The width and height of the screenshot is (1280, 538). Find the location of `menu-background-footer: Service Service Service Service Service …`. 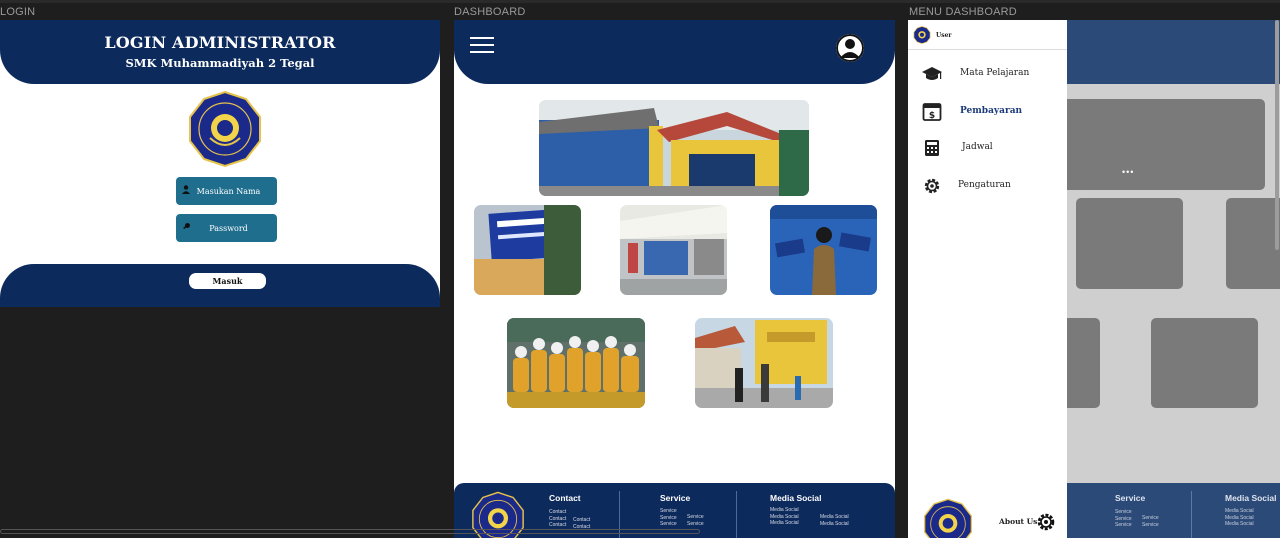

menu-background-footer: Service Service Service Service Service … is located at coordinates (1173, 510).